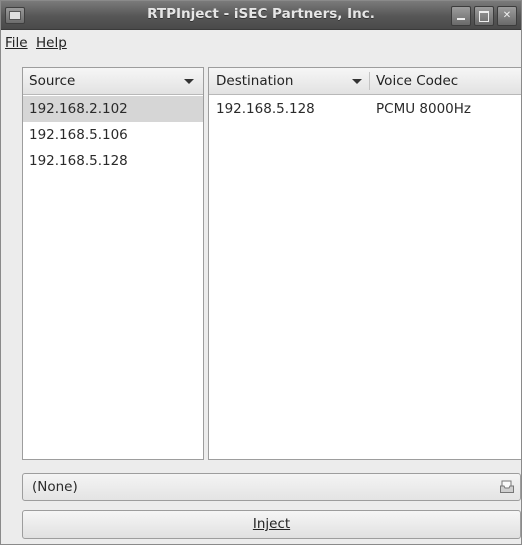 The image size is (522, 545). What do you see at coordinates (113, 81) in the screenshot?
I see `source-column-header: Source` at bounding box center [113, 81].